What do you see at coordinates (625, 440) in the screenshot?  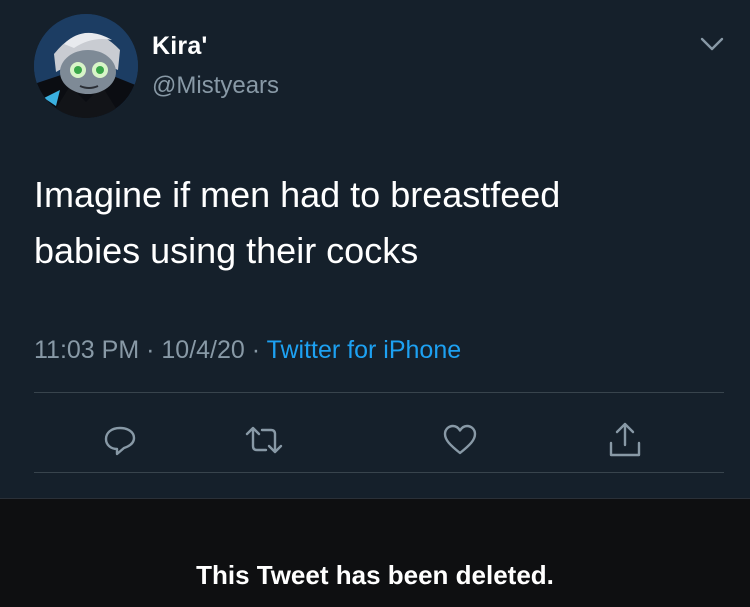 I see `share-icon` at bounding box center [625, 440].